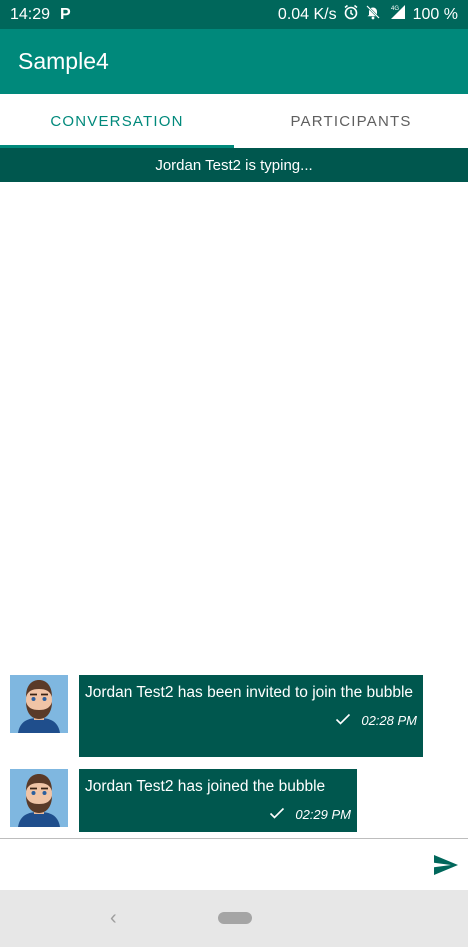 This screenshot has width=468, height=947. Describe the element at coordinates (30, 14) in the screenshot. I see `status-time: 14:29` at that location.